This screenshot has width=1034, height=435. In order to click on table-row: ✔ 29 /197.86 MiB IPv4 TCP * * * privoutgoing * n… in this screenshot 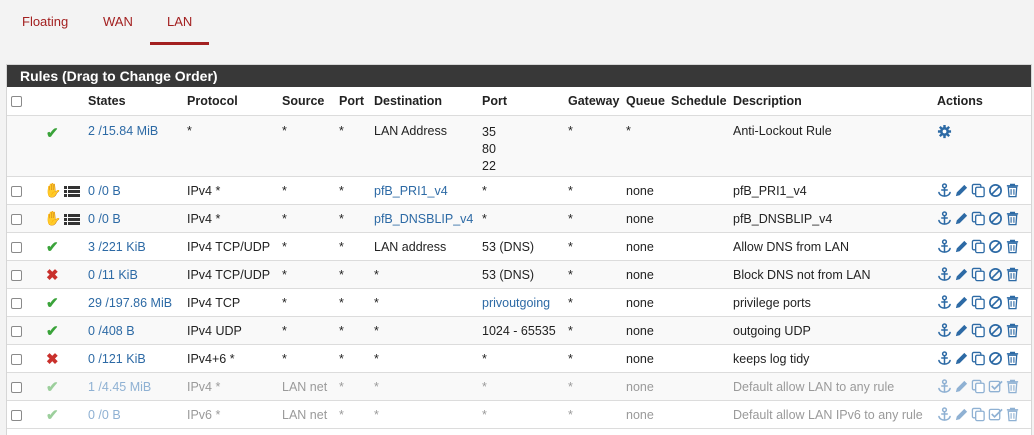, I will do `click(519, 302)`.